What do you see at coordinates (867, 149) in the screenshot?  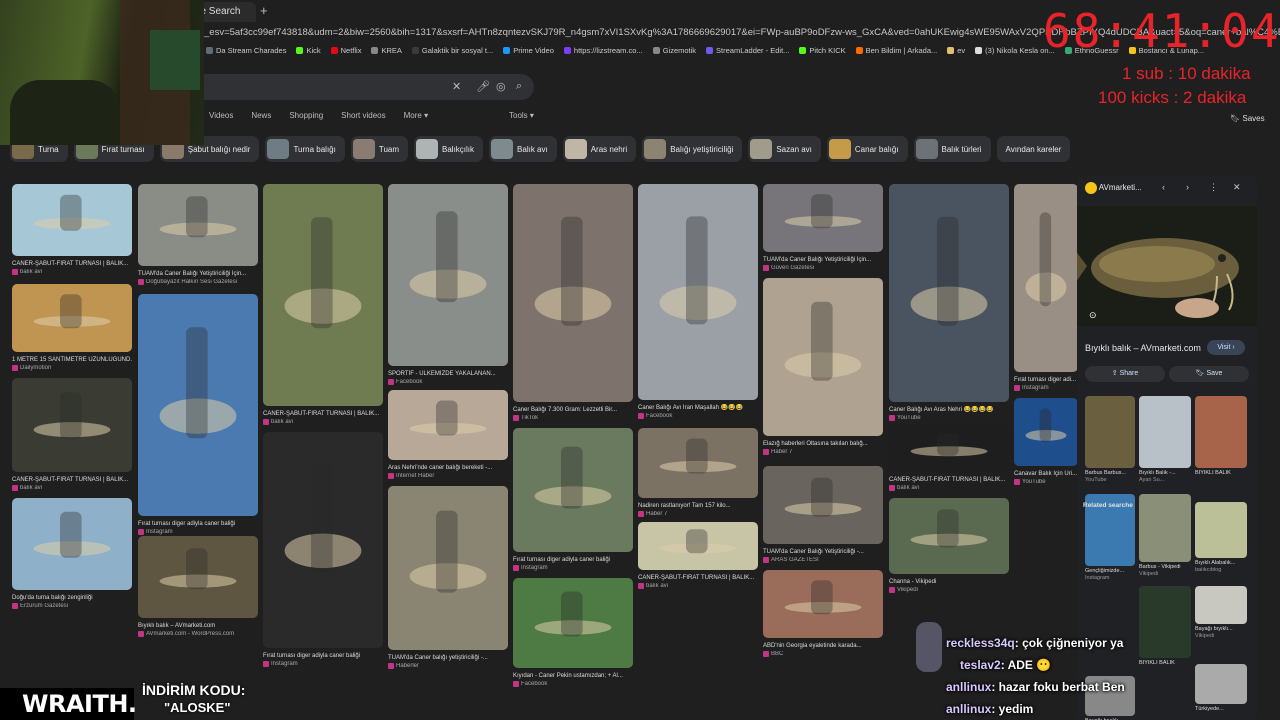 I see `refinement-chip: Canar balığı` at bounding box center [867, 149].